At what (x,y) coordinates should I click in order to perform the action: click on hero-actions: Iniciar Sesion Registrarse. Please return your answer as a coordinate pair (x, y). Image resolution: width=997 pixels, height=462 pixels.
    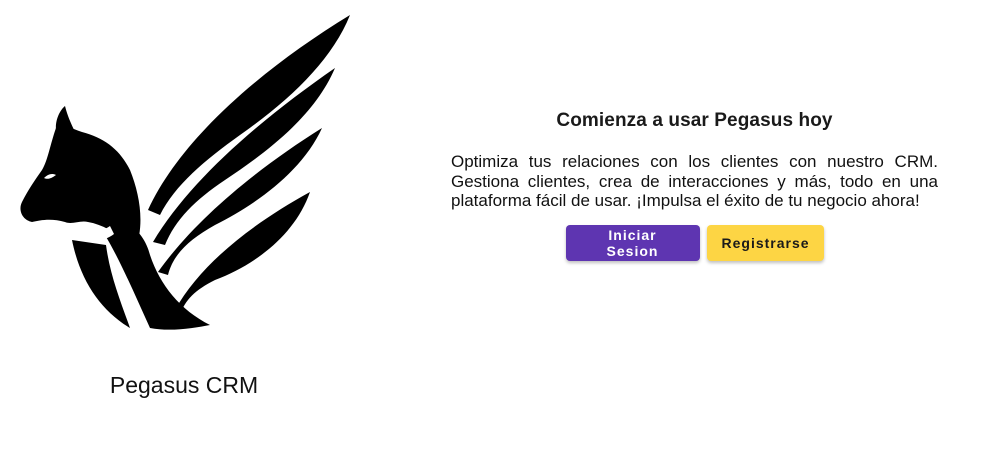
    Looking at the image, I should click on (694, 242).